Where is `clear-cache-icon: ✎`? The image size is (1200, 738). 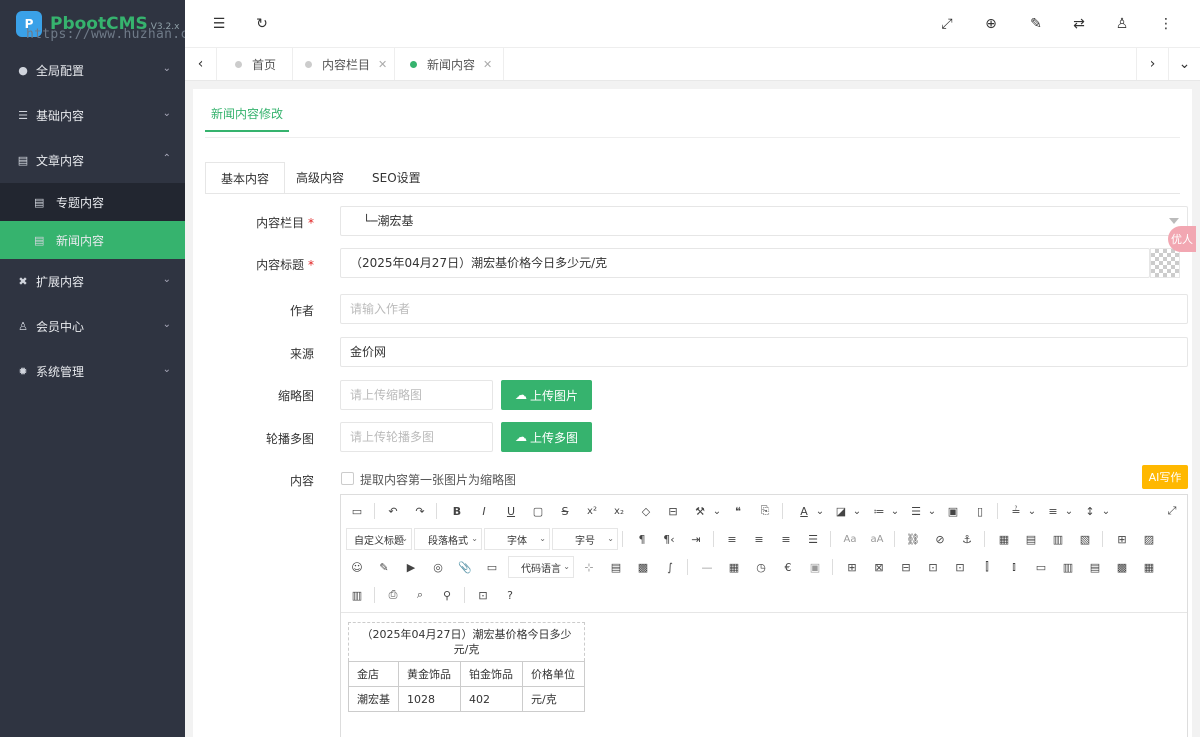 clear-cache-icon: ✎ is located at coordinates (1036, 24).